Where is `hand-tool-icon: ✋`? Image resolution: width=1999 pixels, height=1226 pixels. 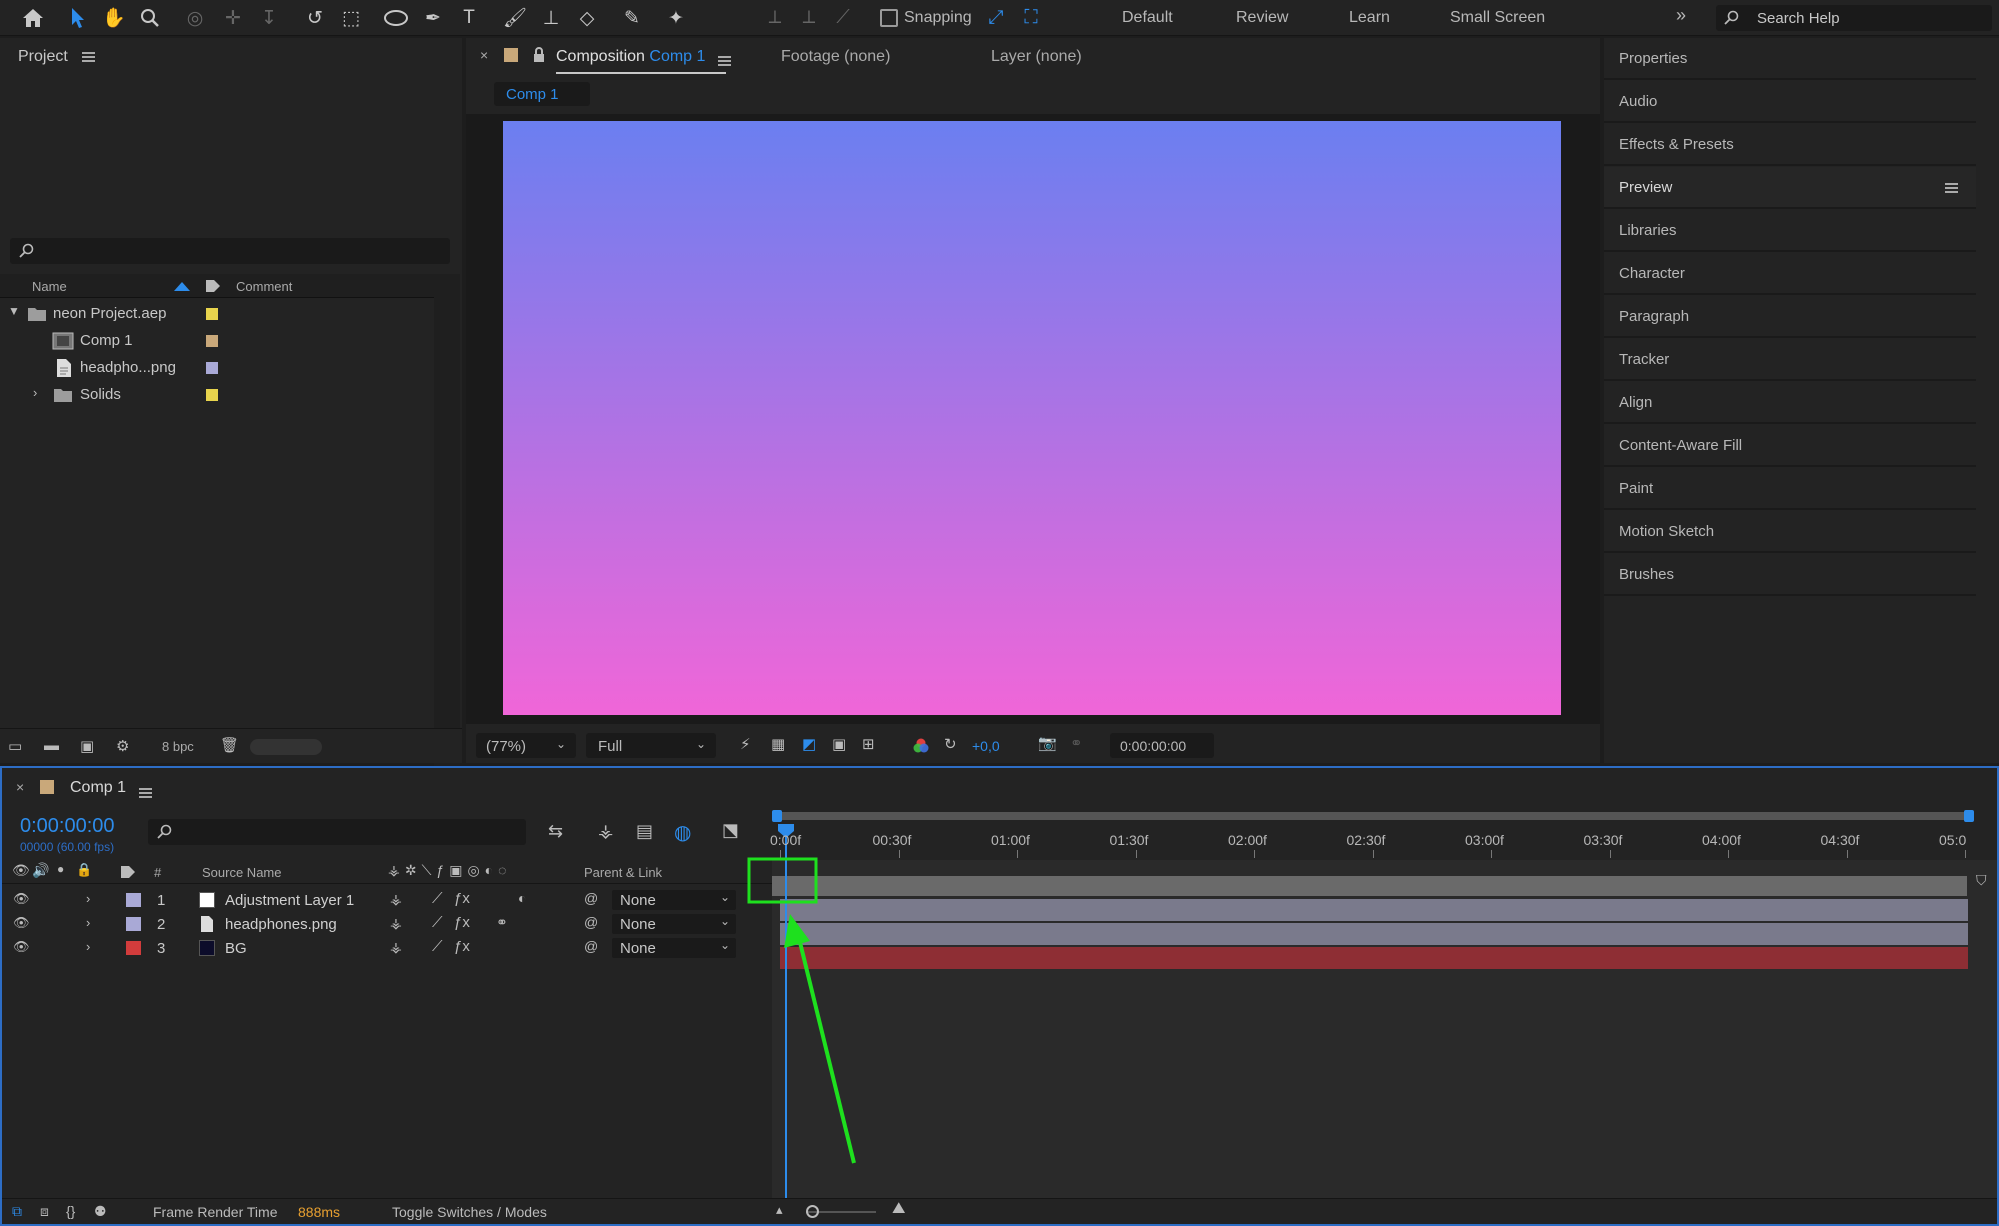
hand-tool-icon: ✋ is located at coordinates (114, 18).